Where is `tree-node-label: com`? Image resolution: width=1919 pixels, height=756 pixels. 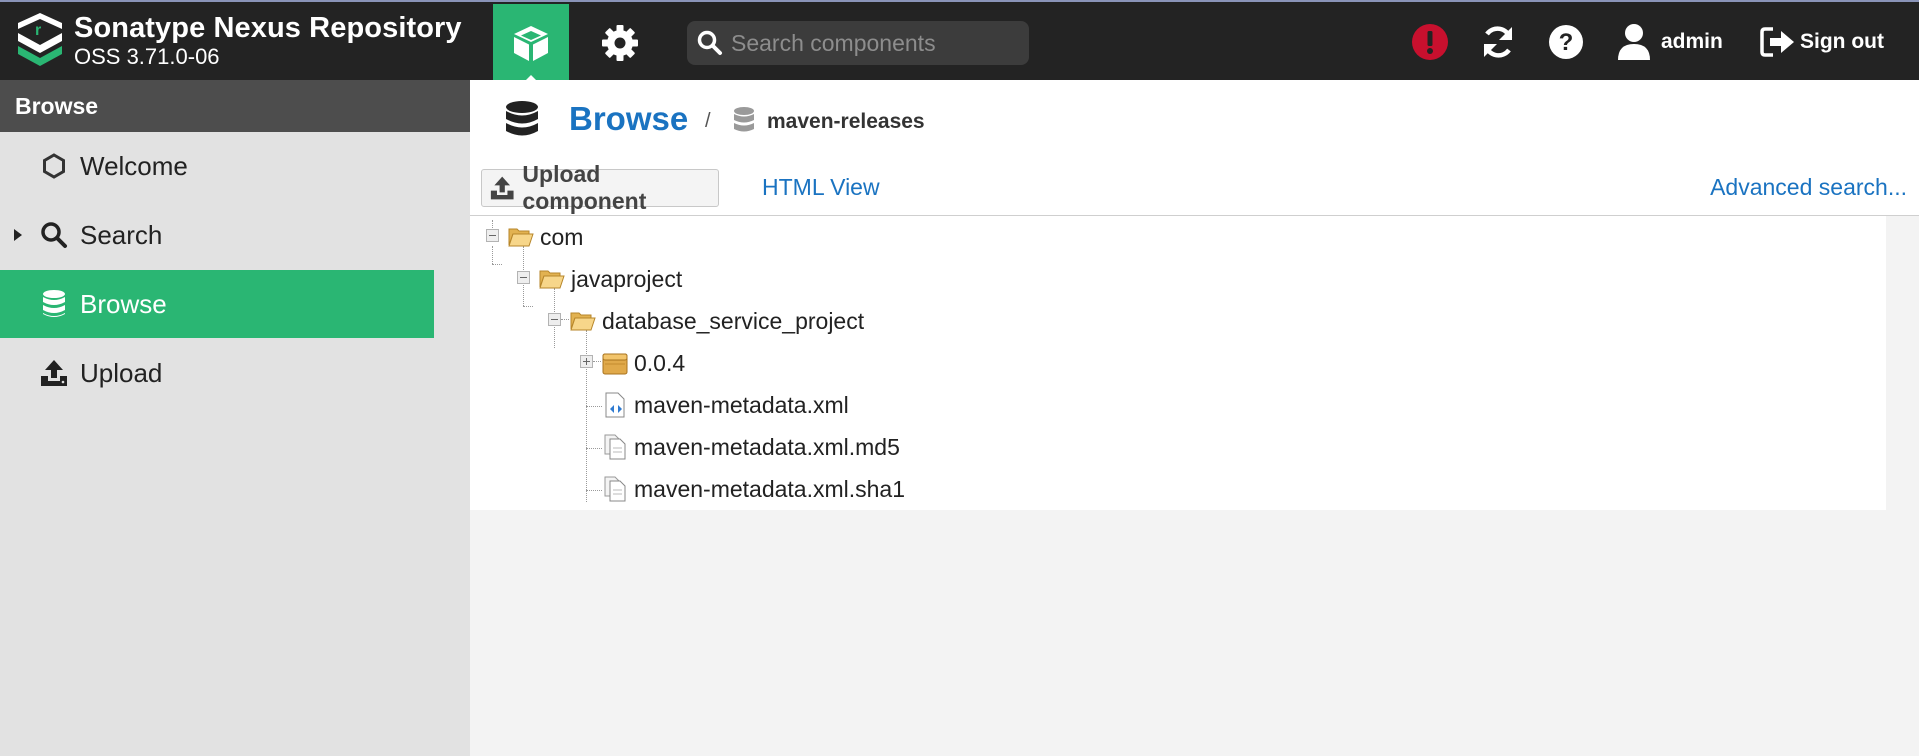 tree-node-label: com is located at coordinates (562, 236).